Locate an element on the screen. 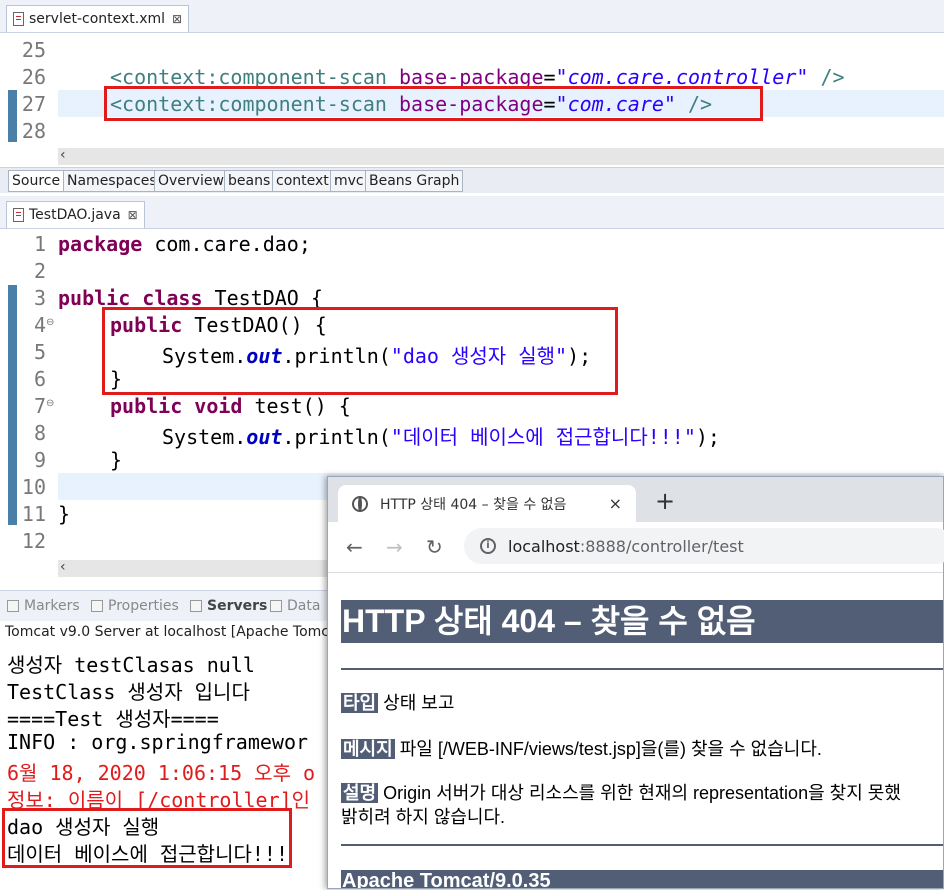  string-literal: "데이터 베이스에 접근합니다!!!" is located at coordinates (543, 437).